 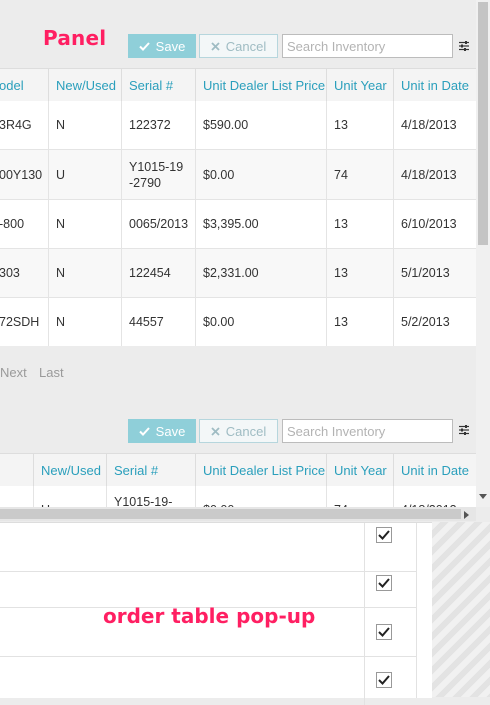 I want to click on search-input, so click(x=367, y=46).